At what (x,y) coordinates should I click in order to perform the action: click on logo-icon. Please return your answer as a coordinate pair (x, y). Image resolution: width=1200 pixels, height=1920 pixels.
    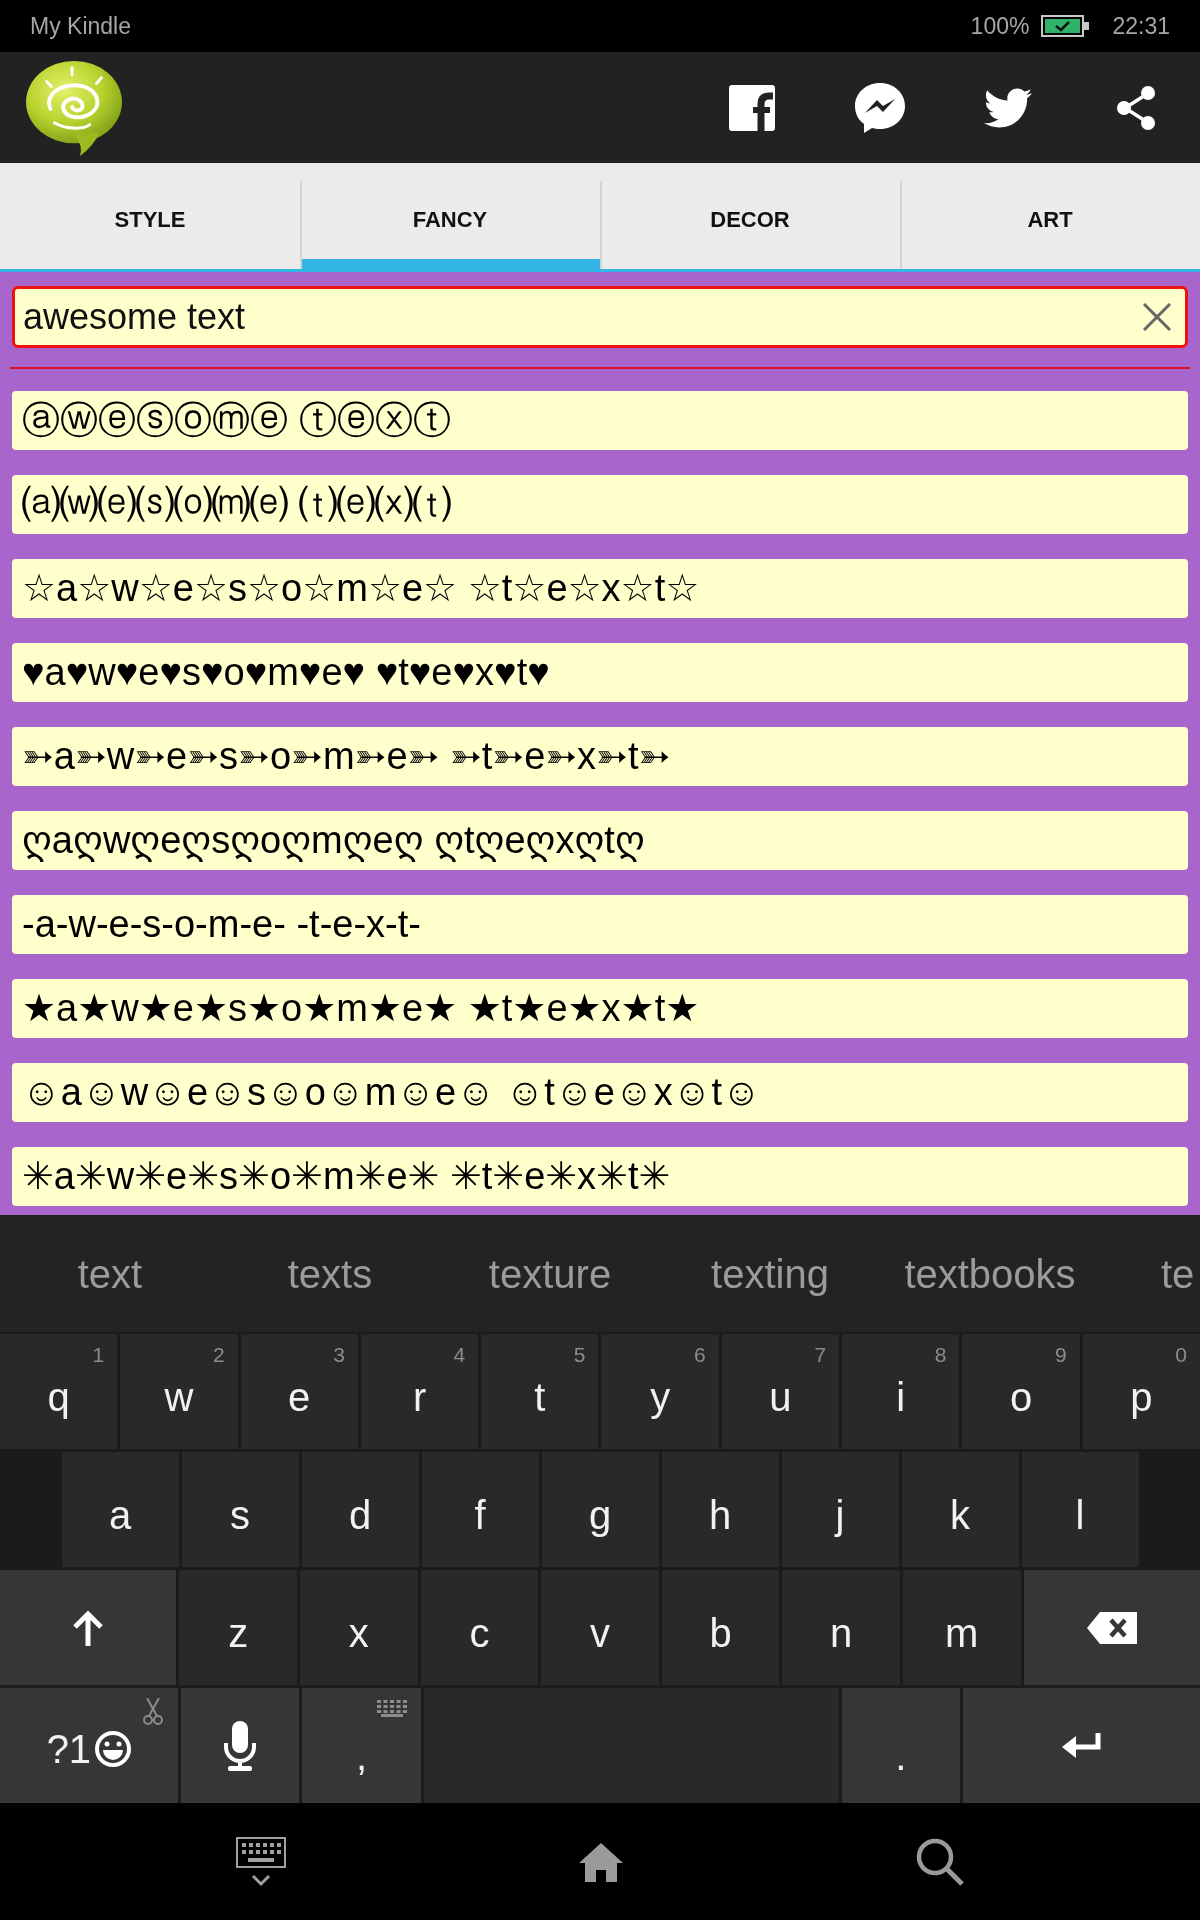
    Looking at the image, I should click on (74, 107).